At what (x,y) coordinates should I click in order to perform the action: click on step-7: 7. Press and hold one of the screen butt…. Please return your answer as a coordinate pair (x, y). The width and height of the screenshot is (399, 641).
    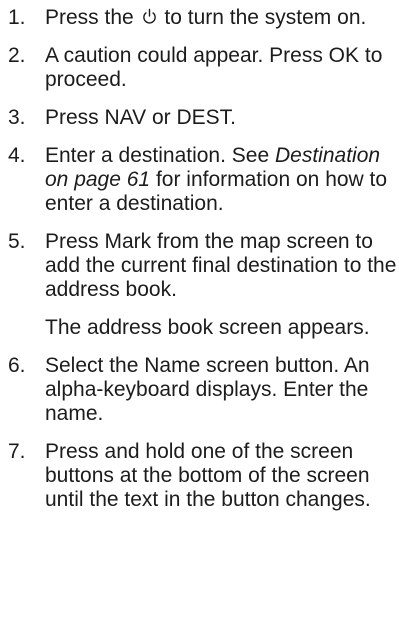
    Looking at the image, I should click on (200, 476).